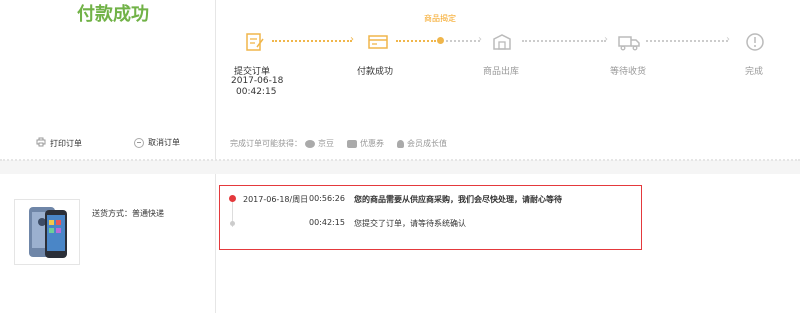  Describe the element at coordinates (266, 143) in the screenshot. I see `benefits-intro: 完成订单可能获得：` at that location.